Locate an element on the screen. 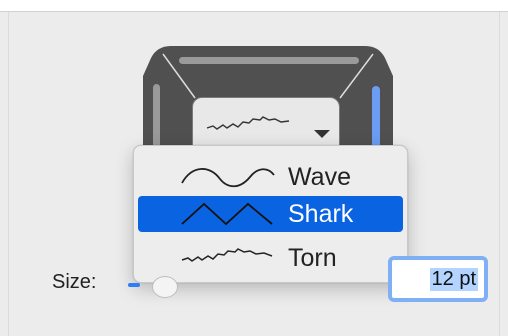  panel-divider-right is located at coordinates (499, 174).